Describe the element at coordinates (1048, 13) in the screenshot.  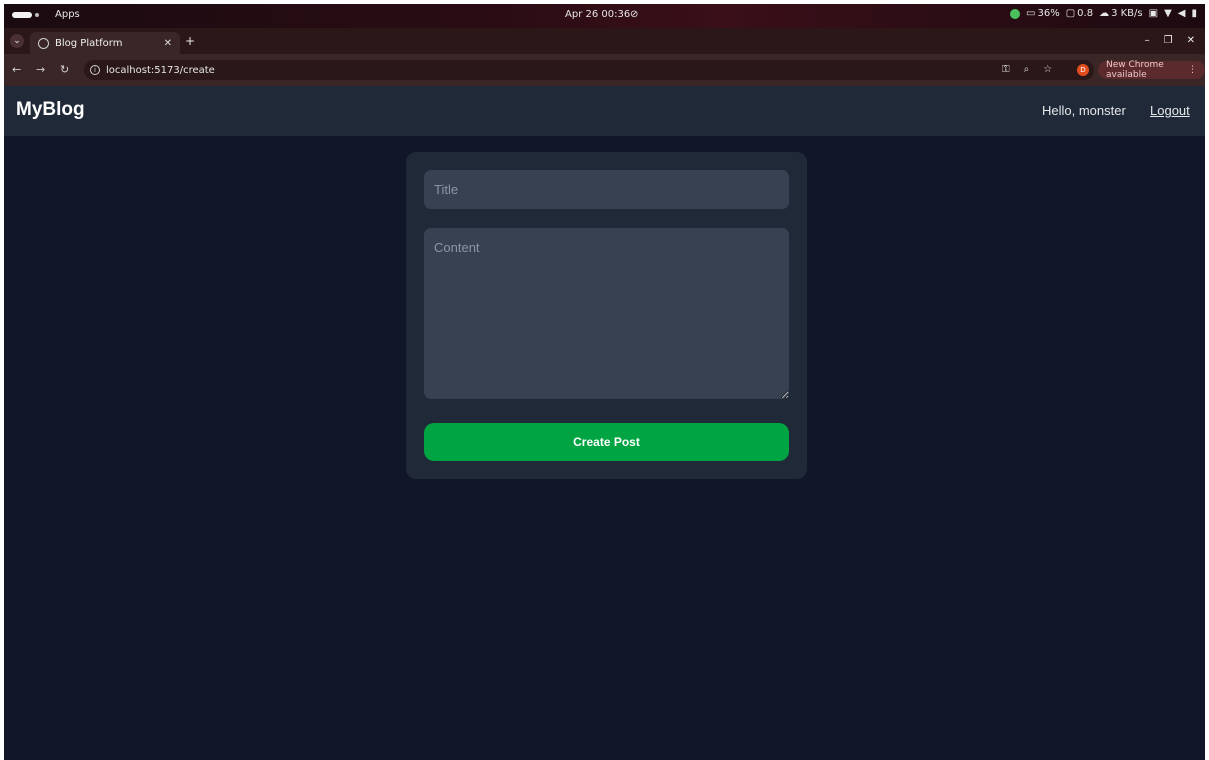
I see `cpu-value: 36%` at that location.